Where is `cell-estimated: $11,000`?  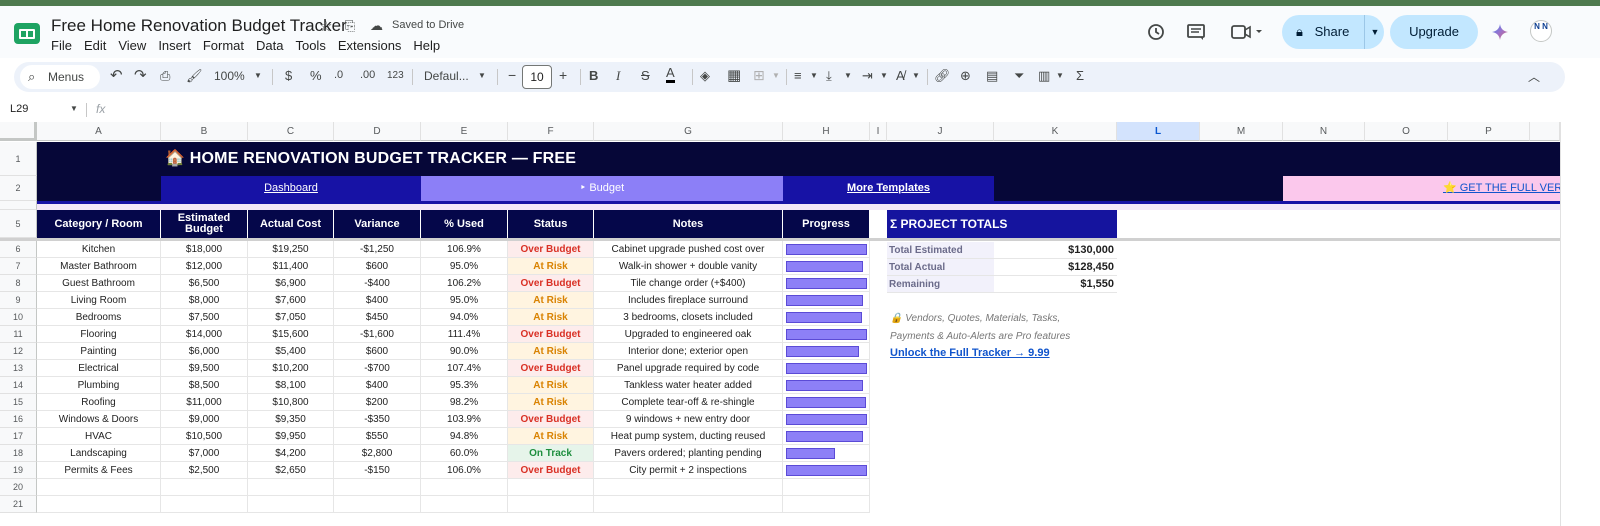
cell-estimated: $11,000 is located at coordinates (204, 402).